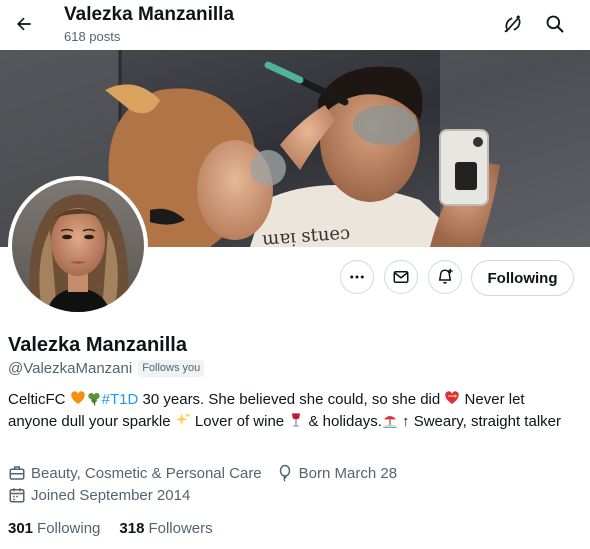  What do you see at coordinates (17, 473) in the screenshot?
I see `briefcase-icon` at bounding box center [17, 473].